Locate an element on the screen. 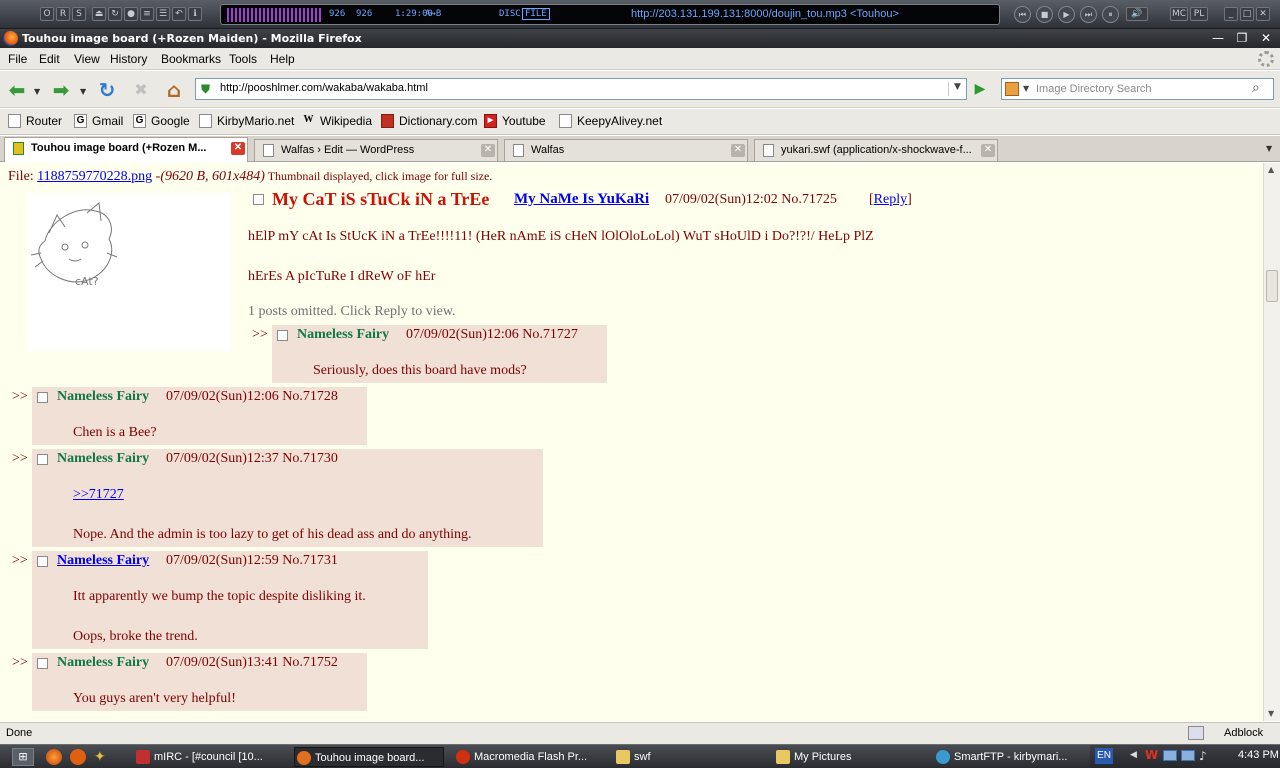 This screenshot has height=768, width=1280. url-dropdown-icon: ▼ is located at coordinates (954, 89).